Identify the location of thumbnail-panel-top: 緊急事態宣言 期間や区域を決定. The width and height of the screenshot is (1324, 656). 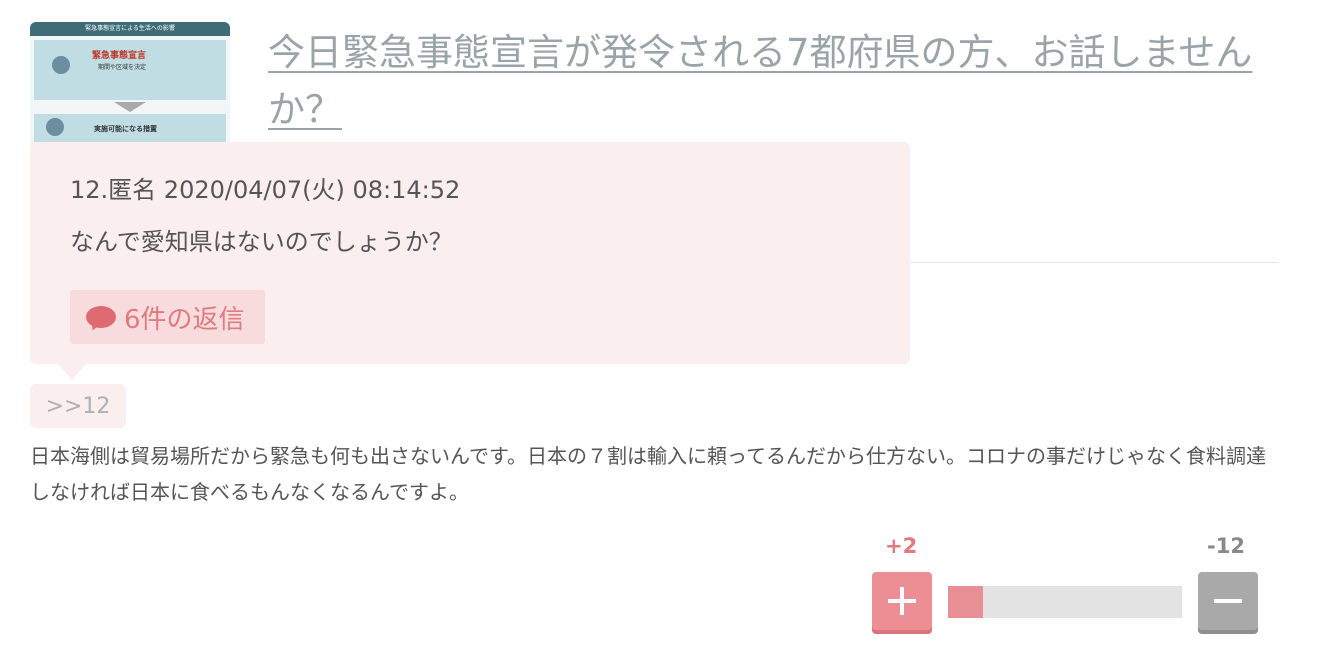
(130, 70).